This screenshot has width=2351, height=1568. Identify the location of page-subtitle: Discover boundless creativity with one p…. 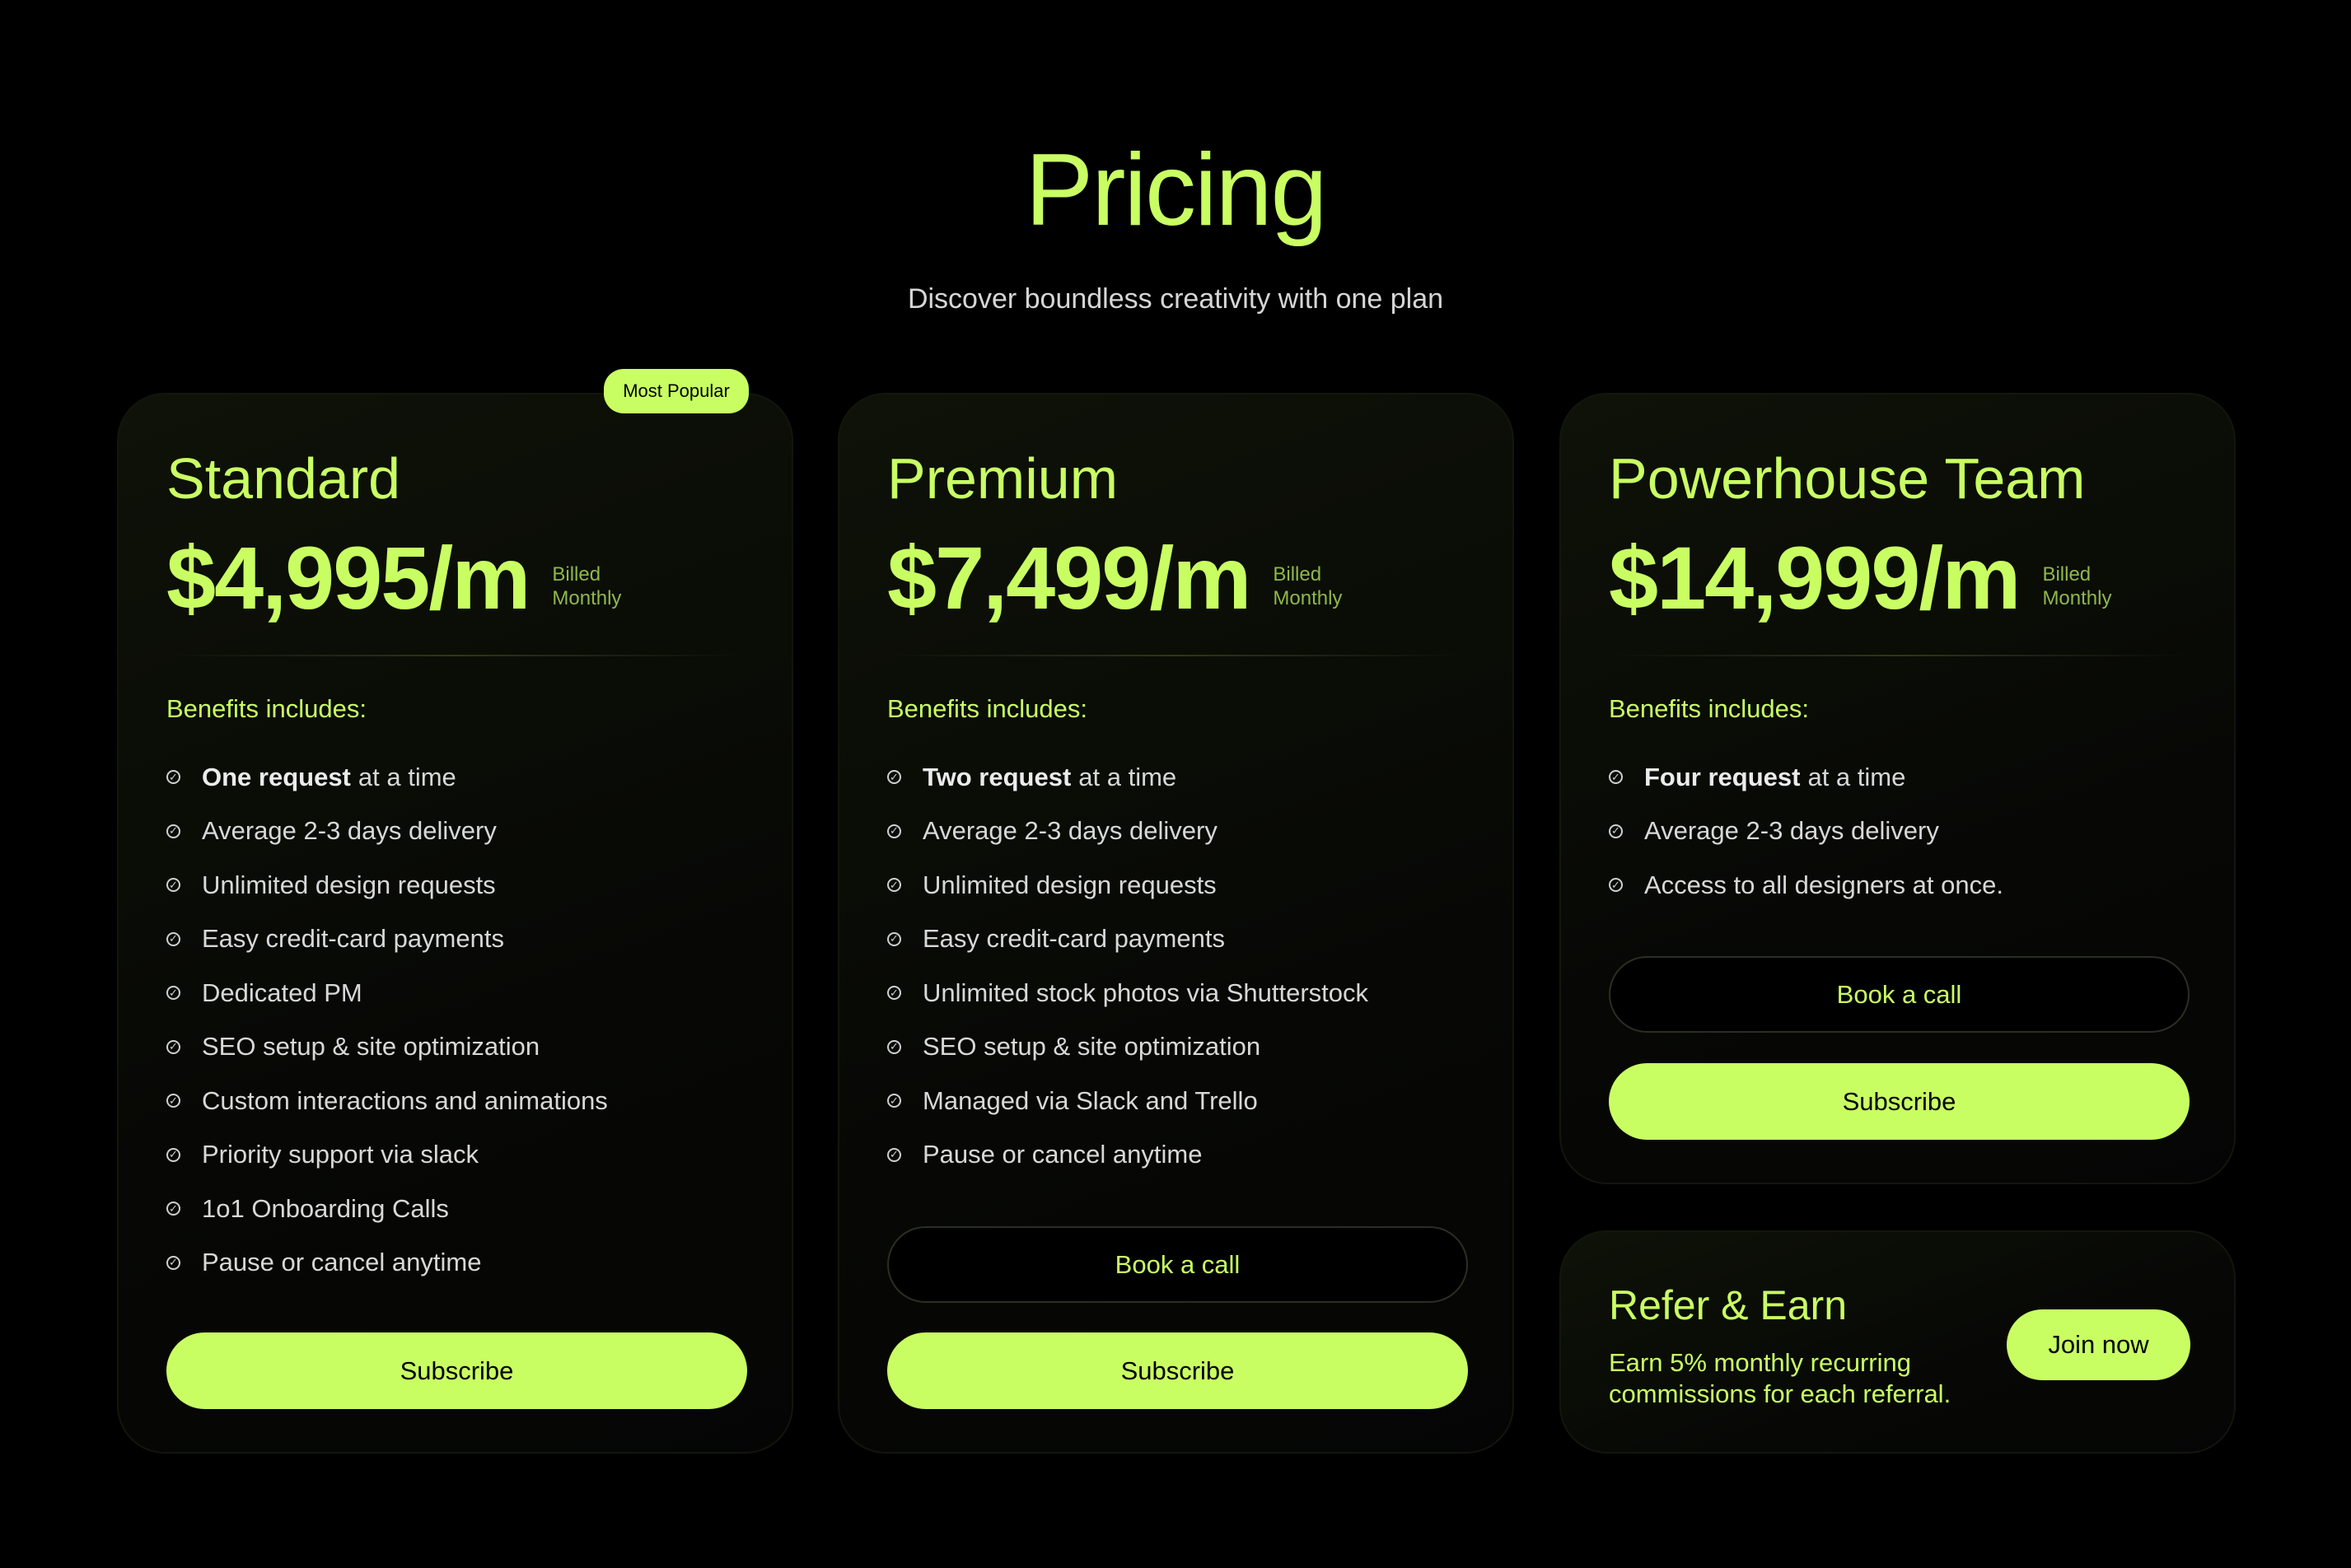
(1175, 299).